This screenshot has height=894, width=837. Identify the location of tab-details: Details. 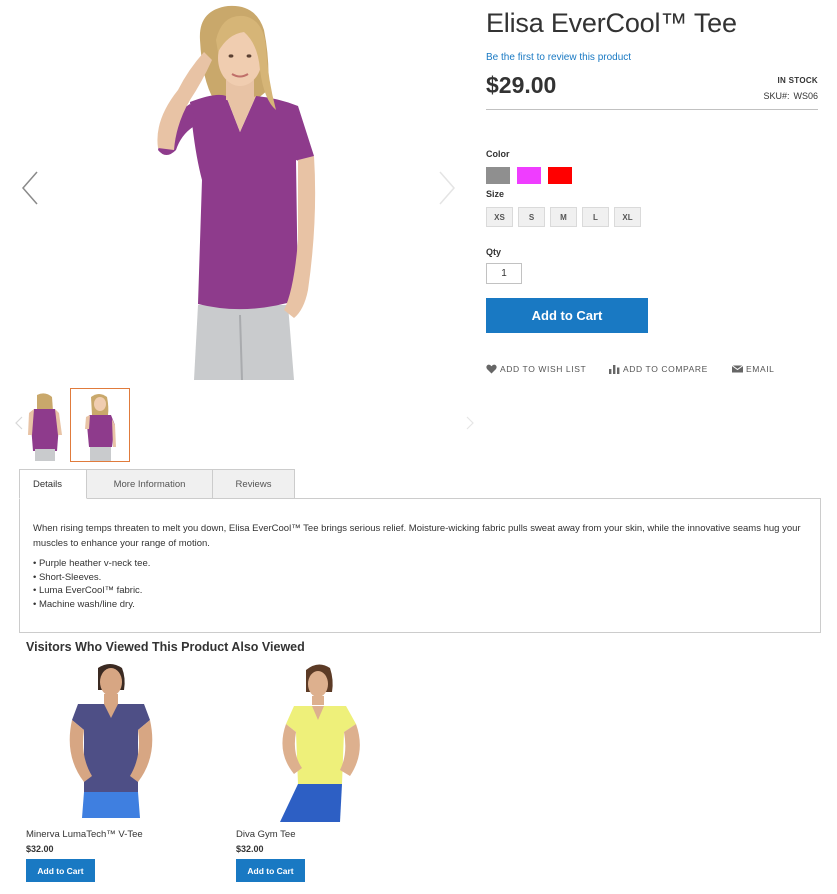
(53, 484).